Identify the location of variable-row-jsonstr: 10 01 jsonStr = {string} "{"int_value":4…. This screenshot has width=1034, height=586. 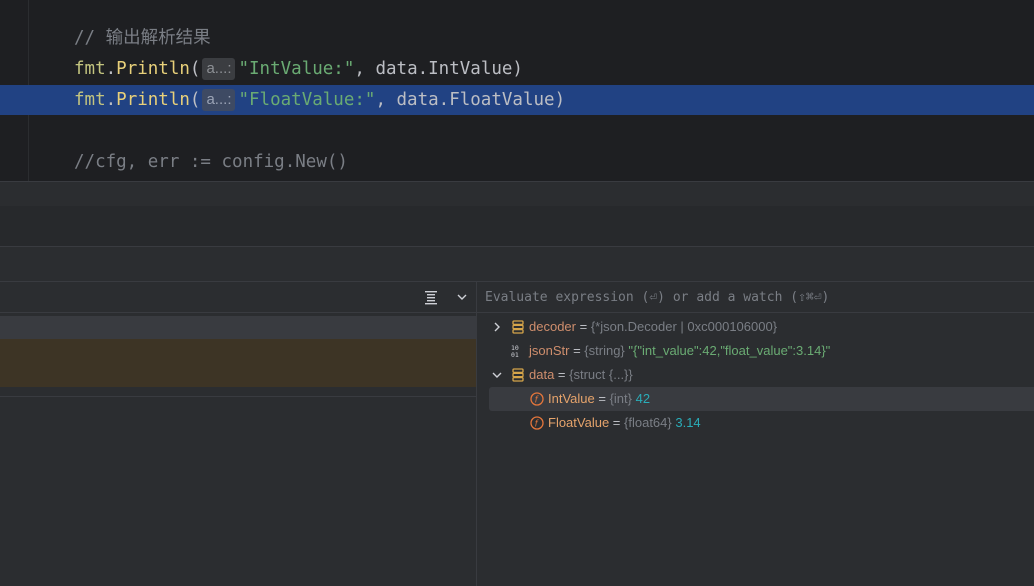
(755, 351).